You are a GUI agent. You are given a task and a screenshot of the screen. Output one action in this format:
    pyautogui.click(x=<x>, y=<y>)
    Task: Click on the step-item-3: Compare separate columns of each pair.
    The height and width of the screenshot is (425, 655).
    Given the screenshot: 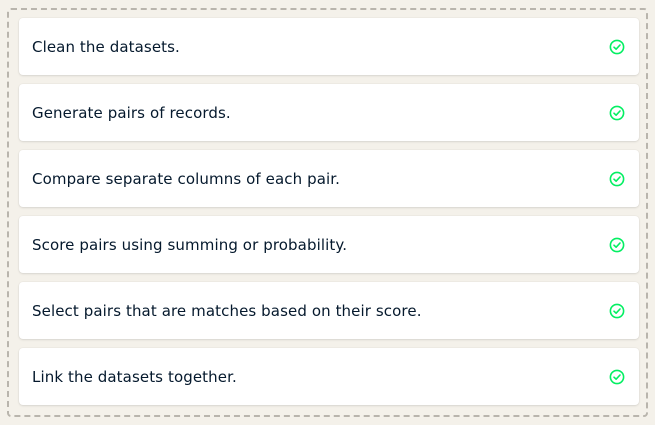 What is the action you would take?
    pyautogui.click(x=329, y=178)
    